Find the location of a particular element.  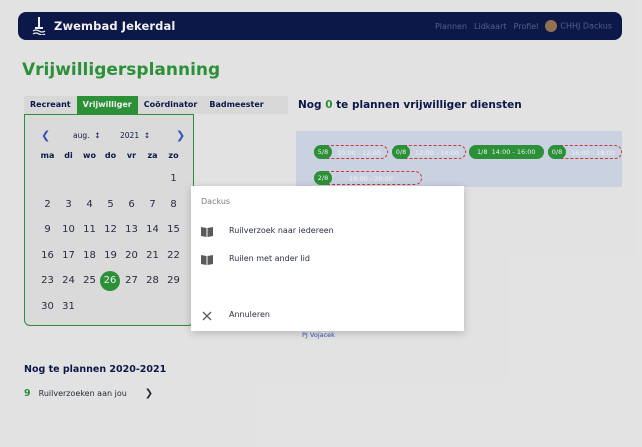

swap-everyone-option: Ruilverzoek naar iedereen is located at coordinates (327, 233).